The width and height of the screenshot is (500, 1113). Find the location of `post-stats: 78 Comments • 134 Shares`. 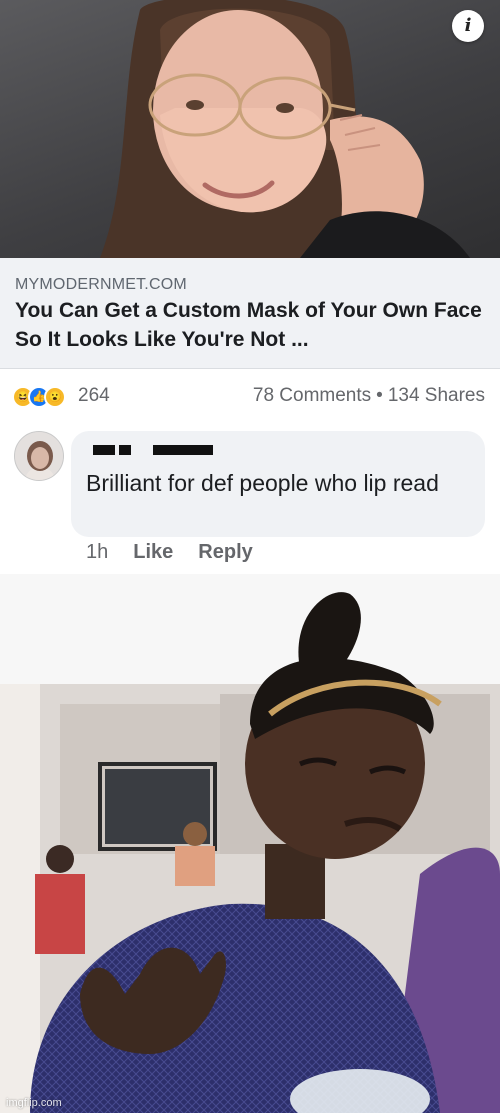

post-stats: 78 Comments • 134 Shares is located at coordinates (369, 396).